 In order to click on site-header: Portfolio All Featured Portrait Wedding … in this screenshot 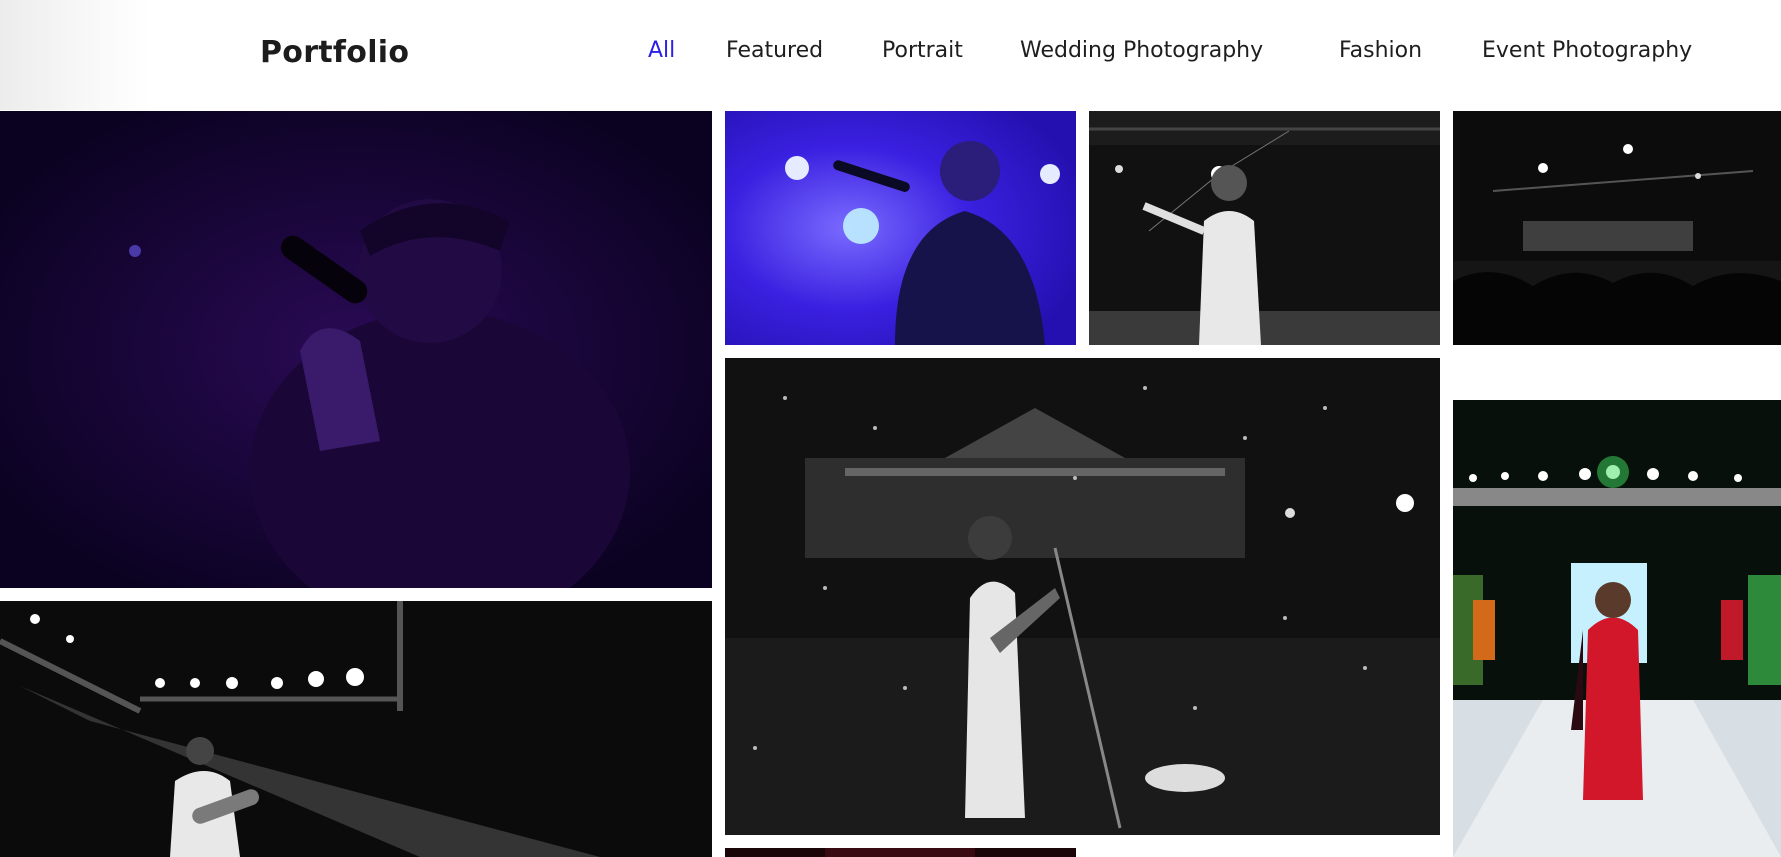, I will do `click(890, 55)`.